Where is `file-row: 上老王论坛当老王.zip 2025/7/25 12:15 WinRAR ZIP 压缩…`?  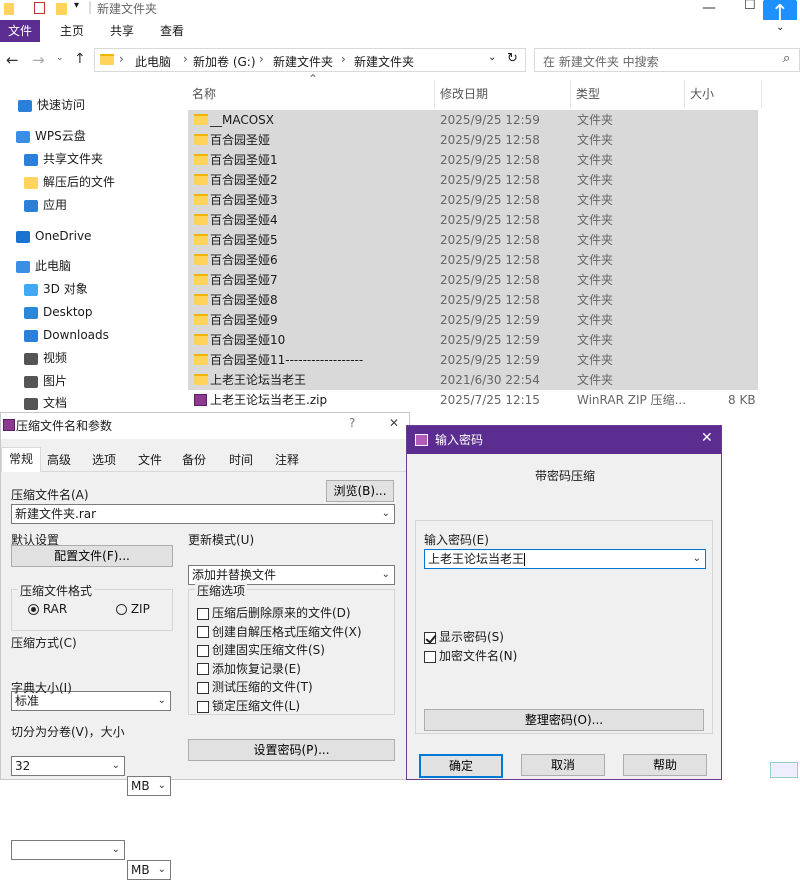 file-row: 上老王论坛当老王.zip 2025/7/25 12:15 WinRAR ZIP 压缩… is located at coordinates (473, 400).